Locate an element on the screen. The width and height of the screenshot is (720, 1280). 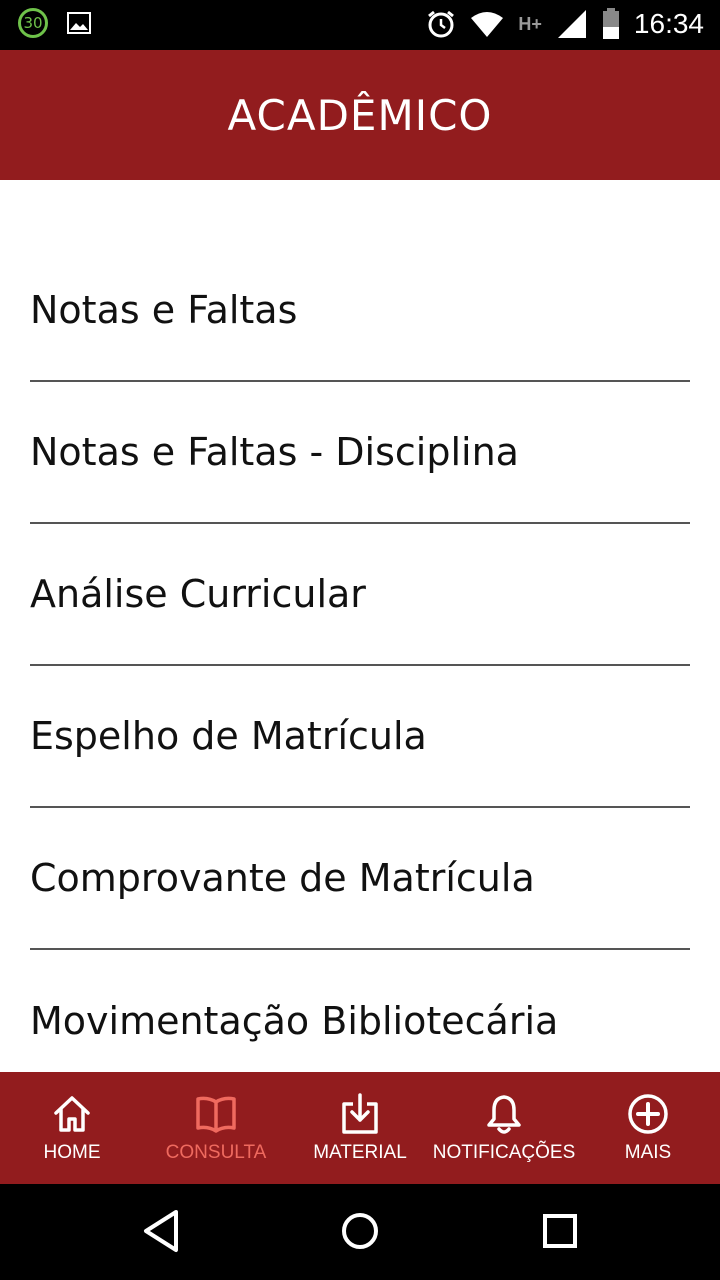
nav-label: CONSULTA is located at coordinates (216, 1152).